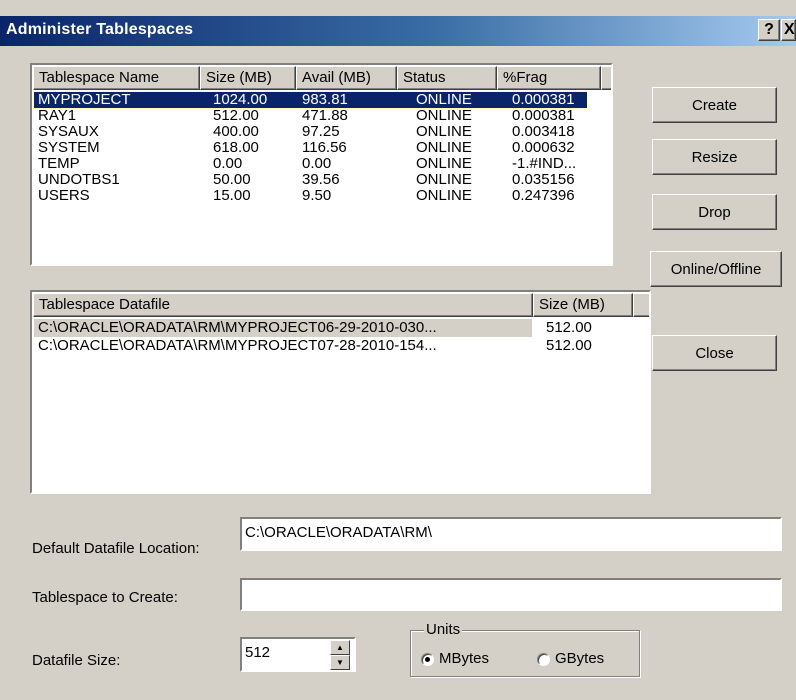 Image resolution: width=796 pixels, height=700 pixels. I want to click on table-row: SYSAUX 400.00 97.25 ONLINE 0.003418, so click(321, 132).